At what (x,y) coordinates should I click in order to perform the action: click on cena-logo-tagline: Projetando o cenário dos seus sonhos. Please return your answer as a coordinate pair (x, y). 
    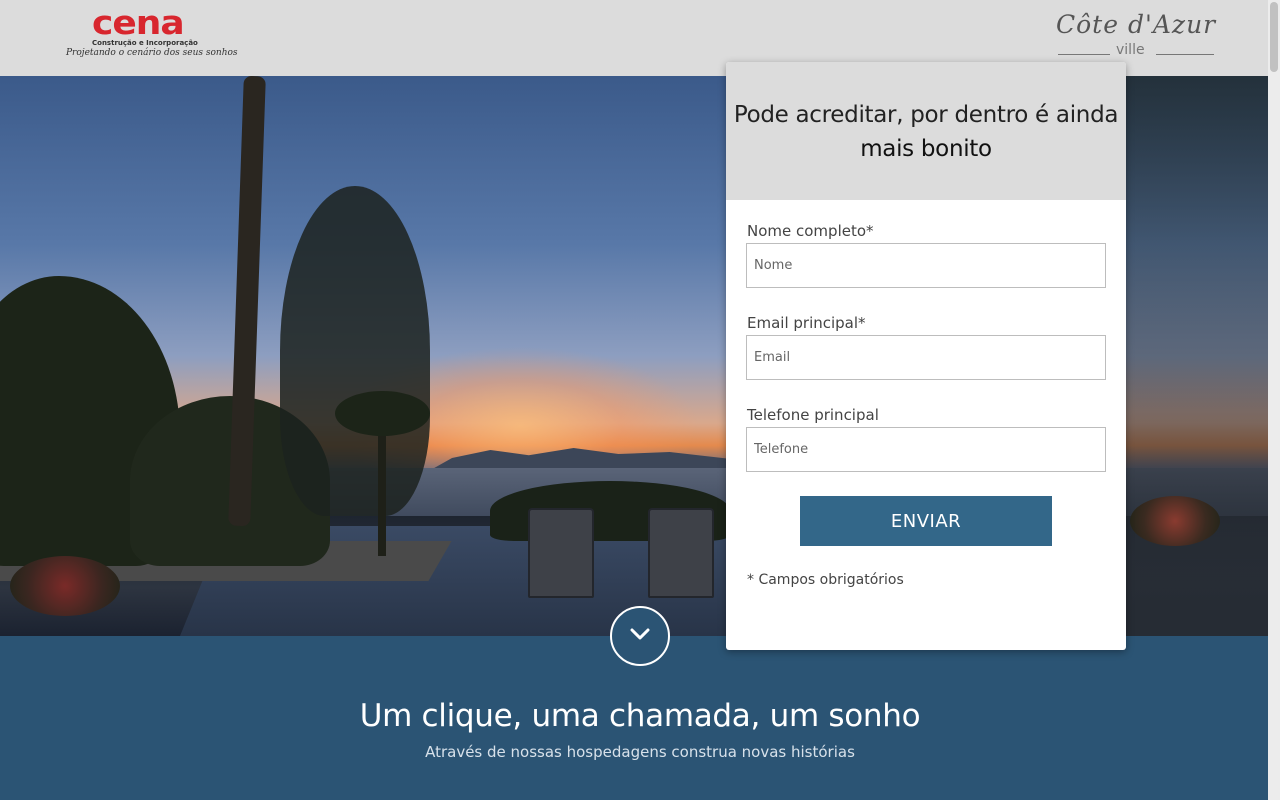
    Looking at the image, I should click on (152, 53).